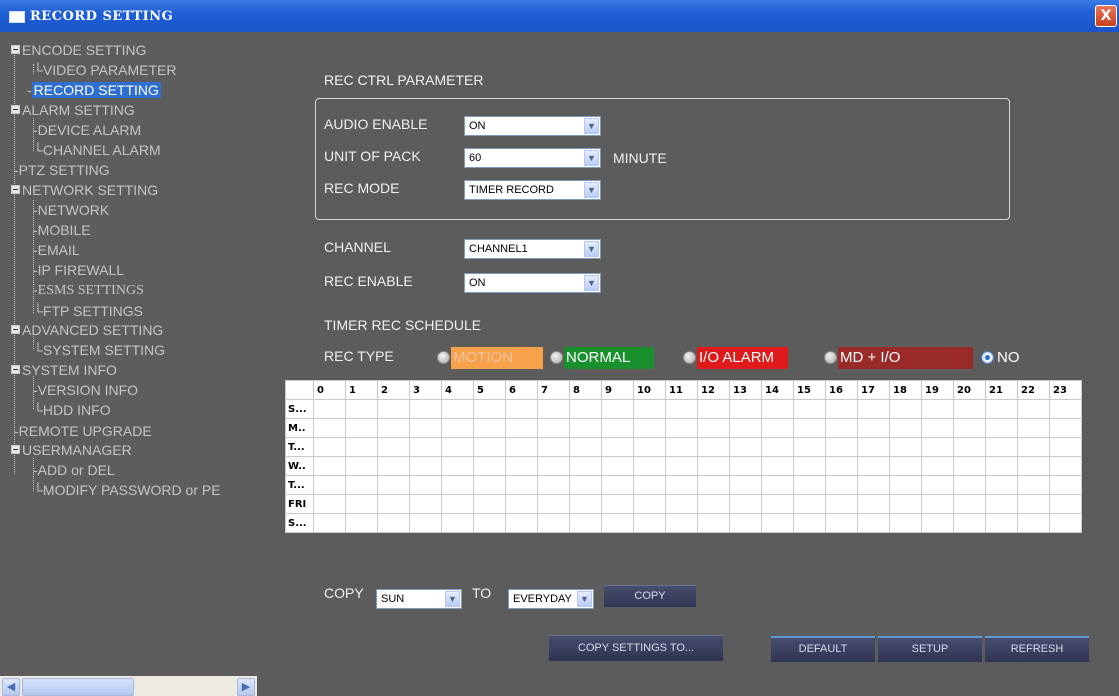  I want to click on copy-to-select: EVERYDAY ▼, so click(551, 599).